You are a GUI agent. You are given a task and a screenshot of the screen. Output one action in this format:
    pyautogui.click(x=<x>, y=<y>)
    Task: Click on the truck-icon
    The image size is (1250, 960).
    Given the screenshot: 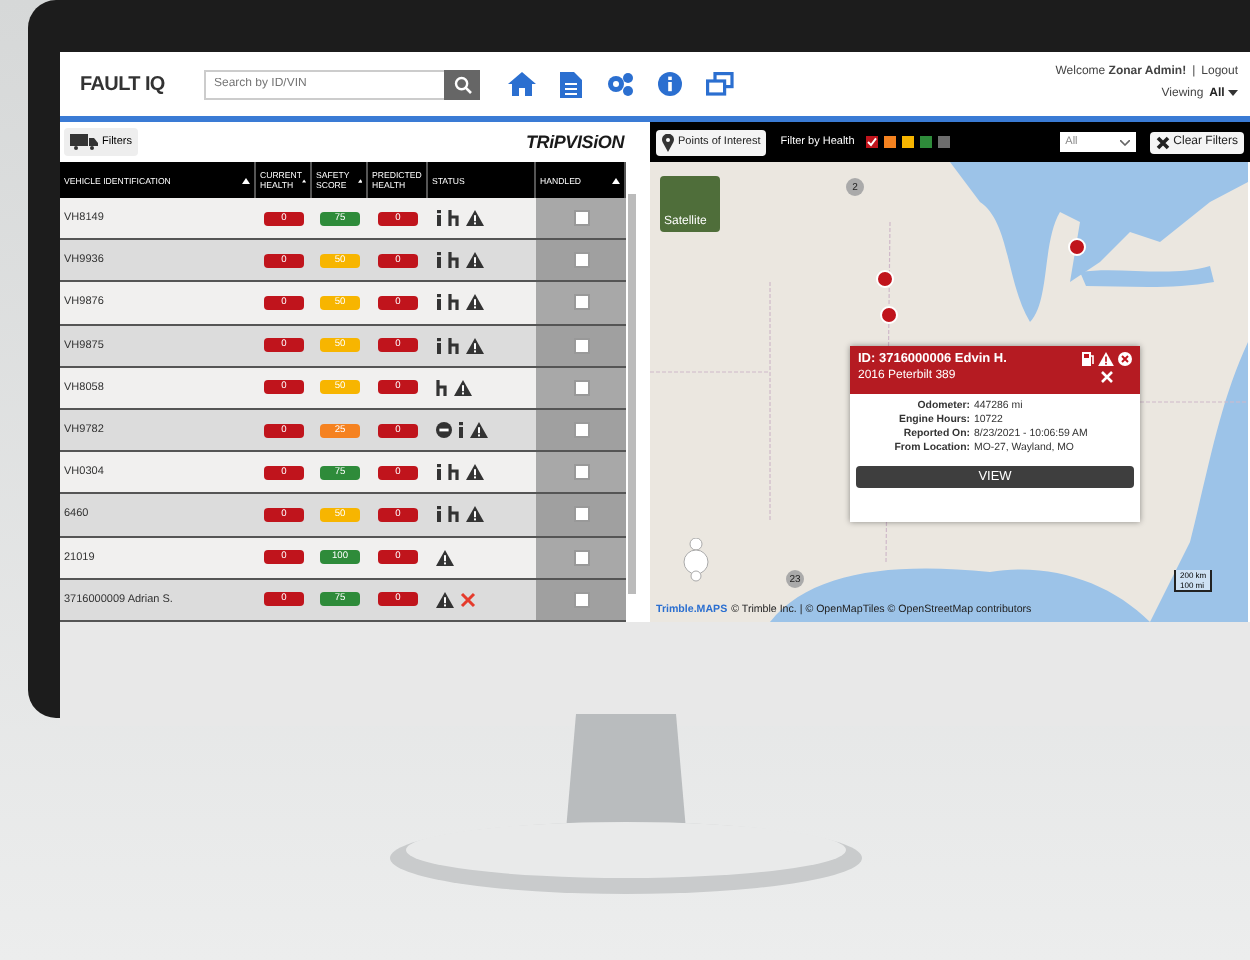 What is the action you would take?
    pyautogui.click(x=84, y=142)
    